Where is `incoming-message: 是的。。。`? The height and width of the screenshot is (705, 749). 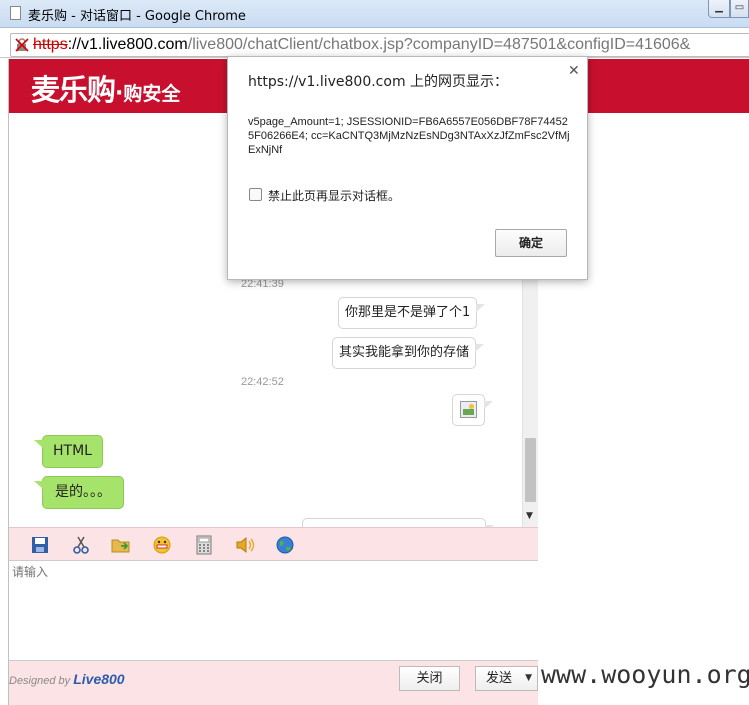 incoming-message: 是的。。。 is located at coordinates (79, 492).